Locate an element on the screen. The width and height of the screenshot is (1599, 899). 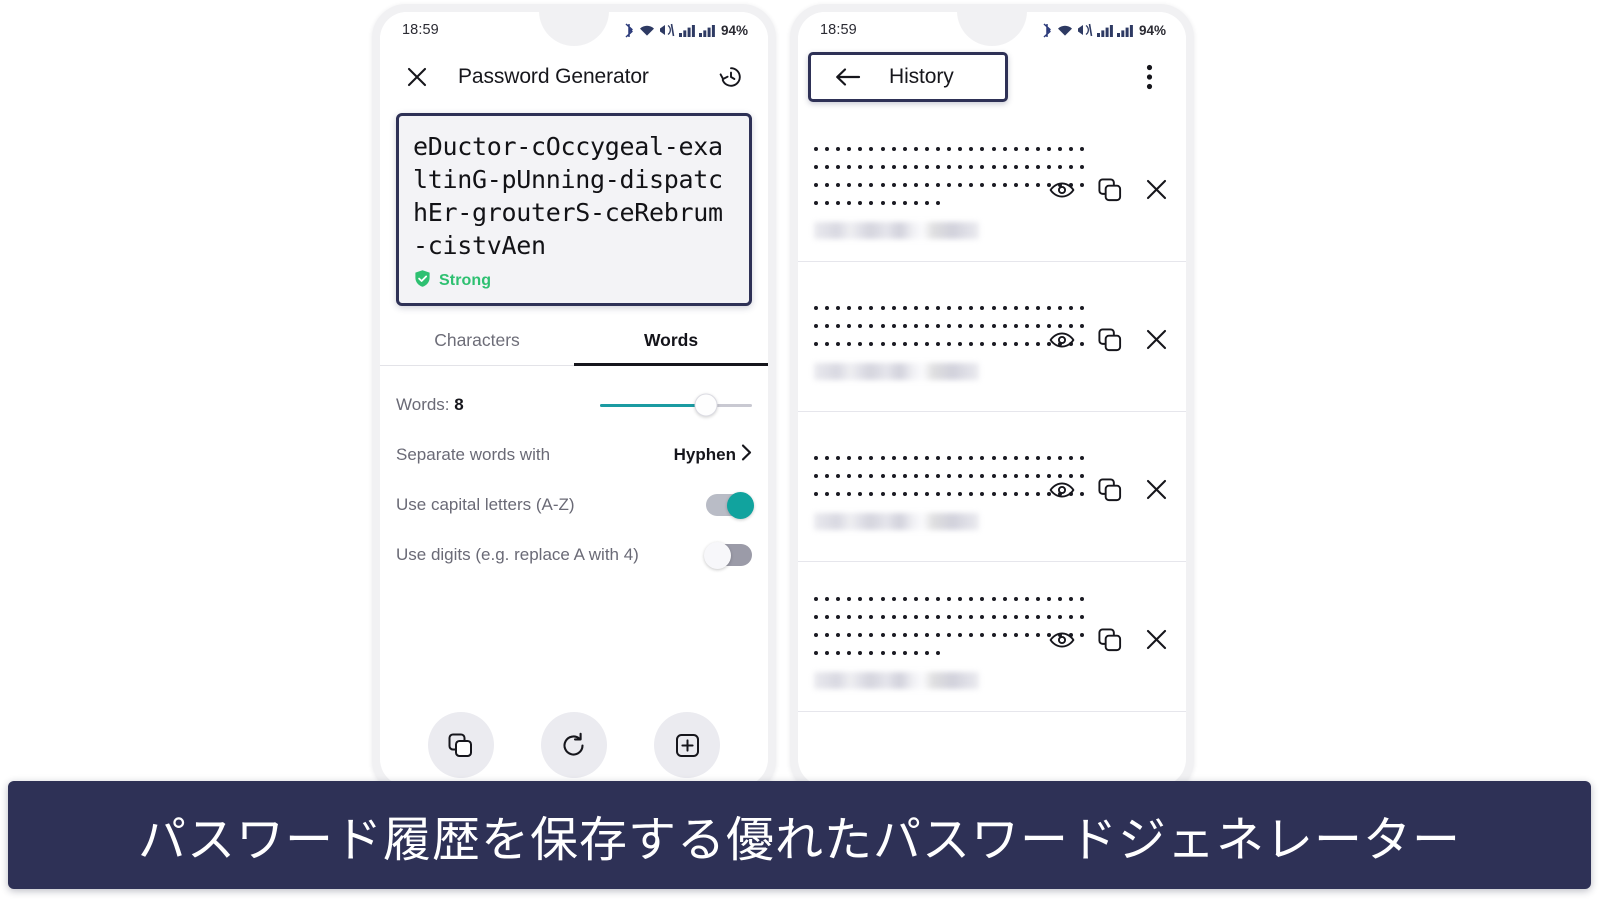
copy-password-button is located at coordinates (460, 745).